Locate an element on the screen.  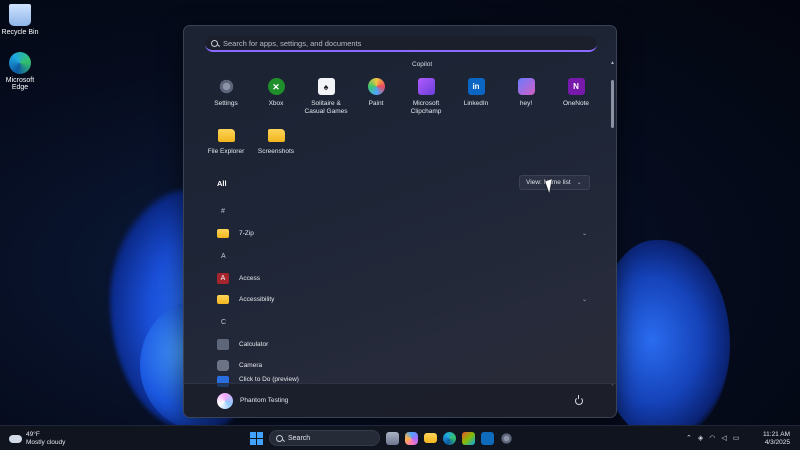
recycle-bin-icon is located at coordinates (20, 15).